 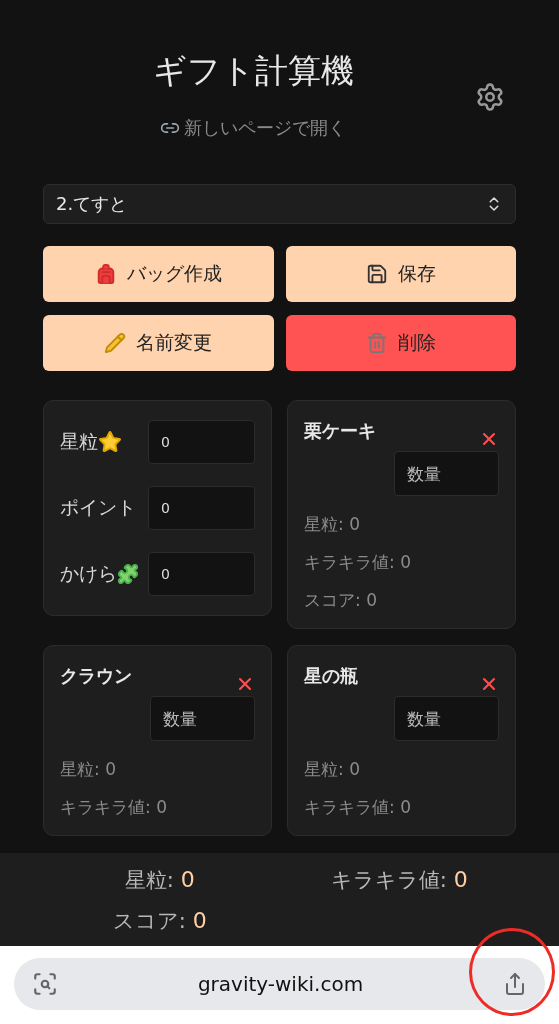 I want to click on open-new-page-link: 新しいページで開く, so click(x=253, y=128).